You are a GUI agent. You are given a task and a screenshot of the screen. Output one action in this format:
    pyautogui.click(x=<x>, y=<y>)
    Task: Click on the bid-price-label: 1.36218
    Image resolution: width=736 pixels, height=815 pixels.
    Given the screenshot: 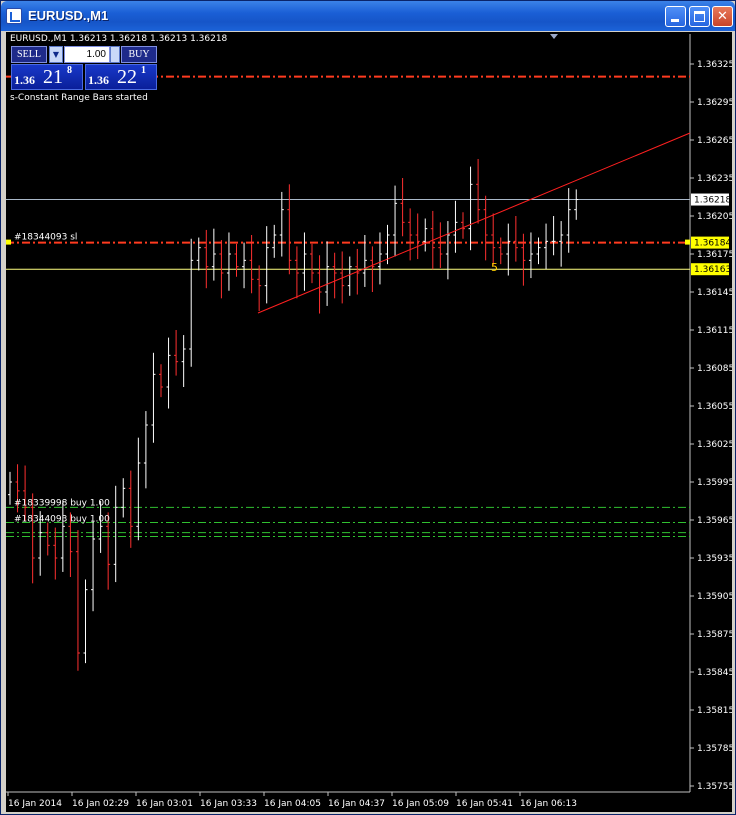 What is the action you would take?
    pyautogui.click(x=712, y=201)
    